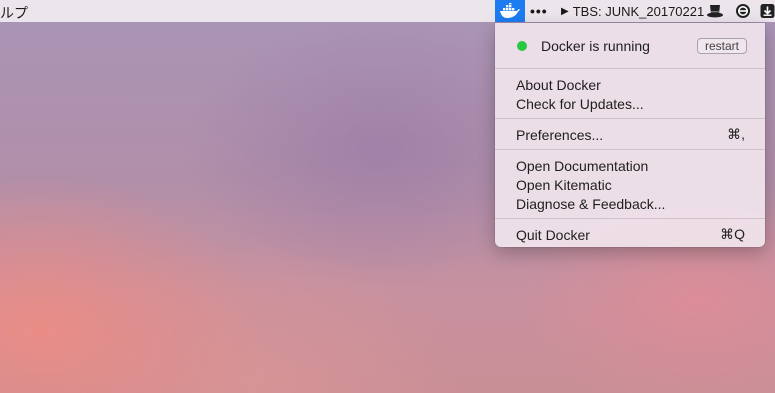  What do you see at coordinates (14, 13) in the screenshot?
I see `app-menu-title: ルプ` at bounding box center [14, 13].